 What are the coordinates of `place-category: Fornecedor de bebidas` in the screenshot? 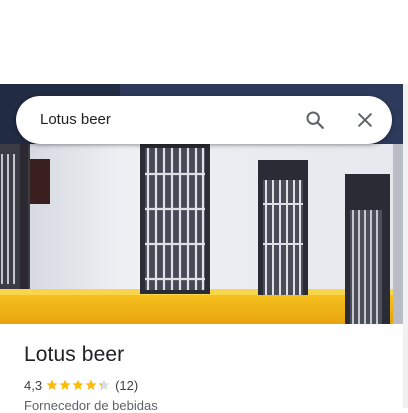 It's located at (91, 405).